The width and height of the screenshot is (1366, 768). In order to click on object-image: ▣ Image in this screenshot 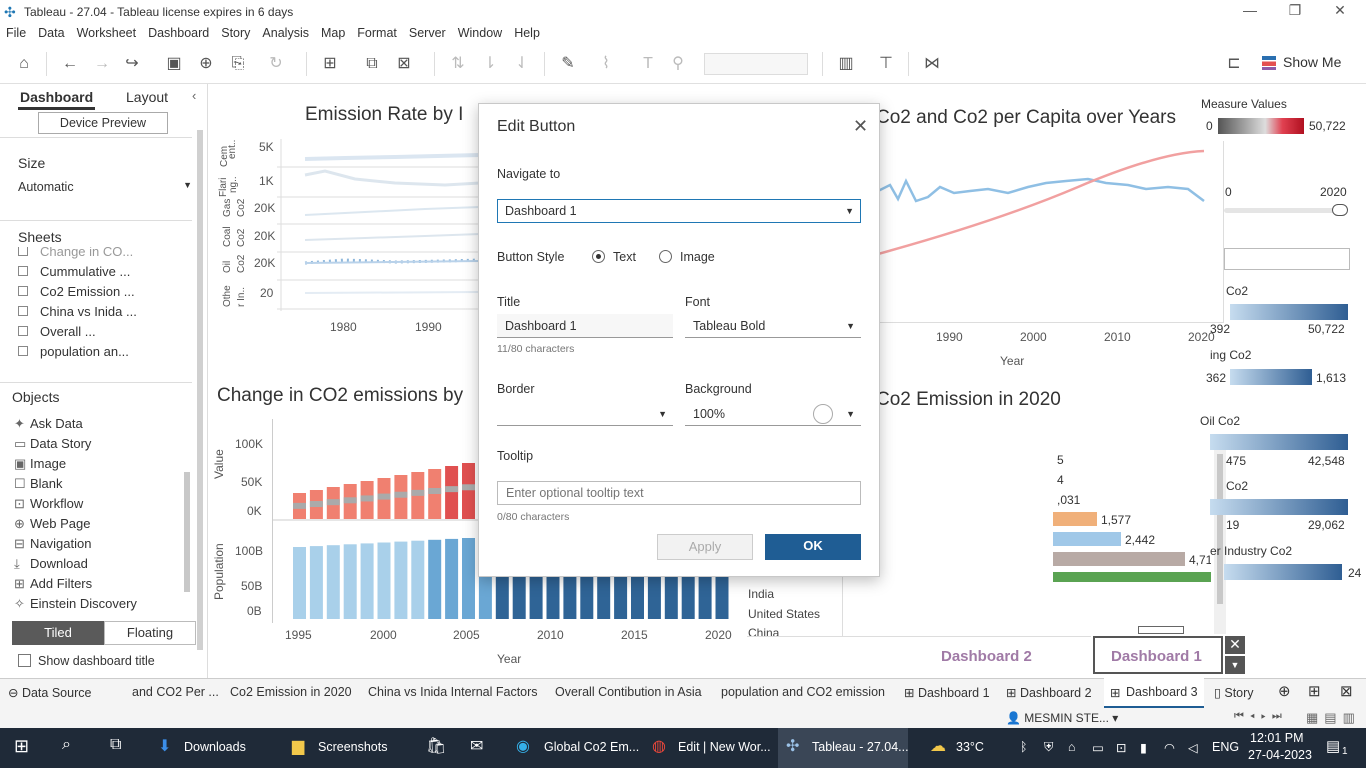, I will do `click(98, 466)`.